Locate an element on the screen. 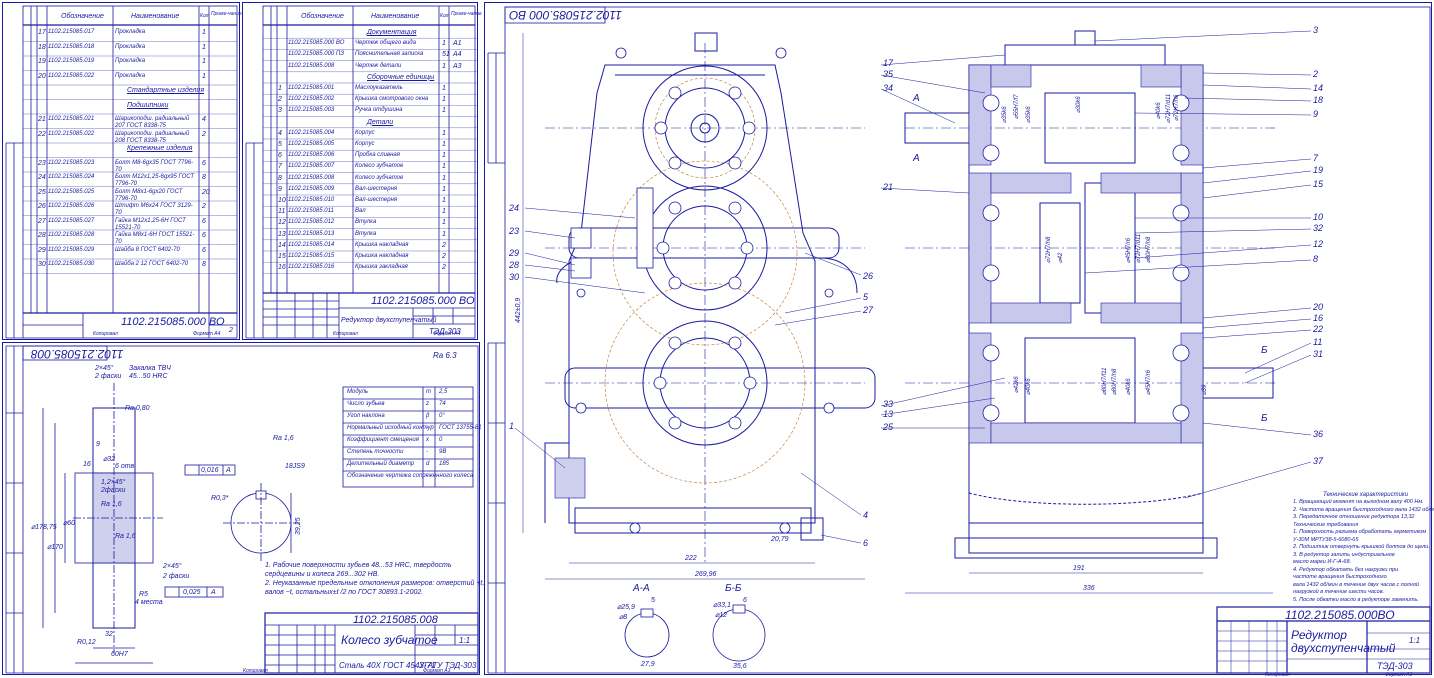 The image size is (1434, 678). gear-dim-b18: 18JS9 is located at coordinates (295, 466).